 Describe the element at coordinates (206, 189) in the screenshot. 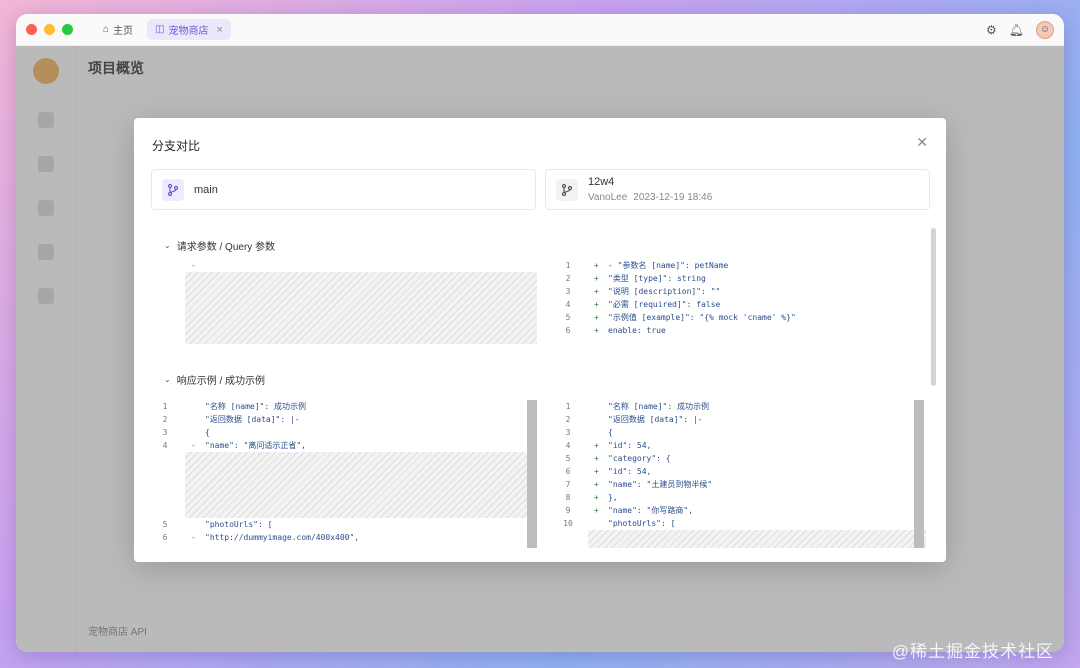

I see `left-branch-name: main` at that location.